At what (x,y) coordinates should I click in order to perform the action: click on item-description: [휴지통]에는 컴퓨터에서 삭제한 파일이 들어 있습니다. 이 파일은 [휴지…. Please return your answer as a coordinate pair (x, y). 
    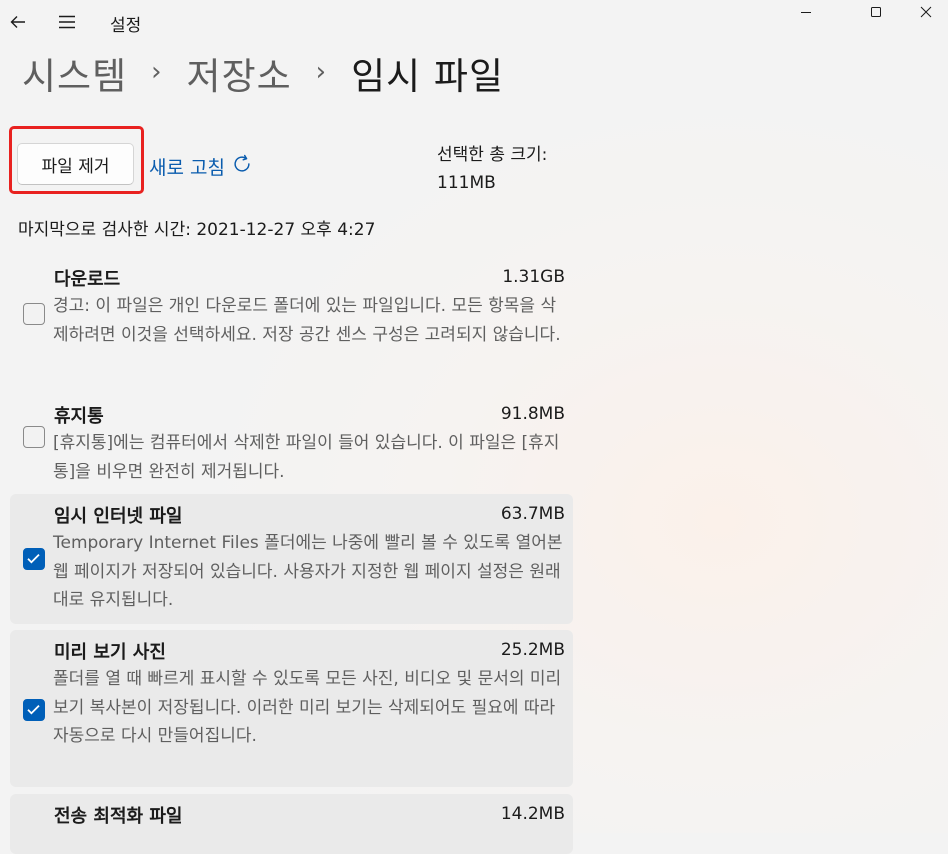
    Looking at the image, I should click on (306, 457).